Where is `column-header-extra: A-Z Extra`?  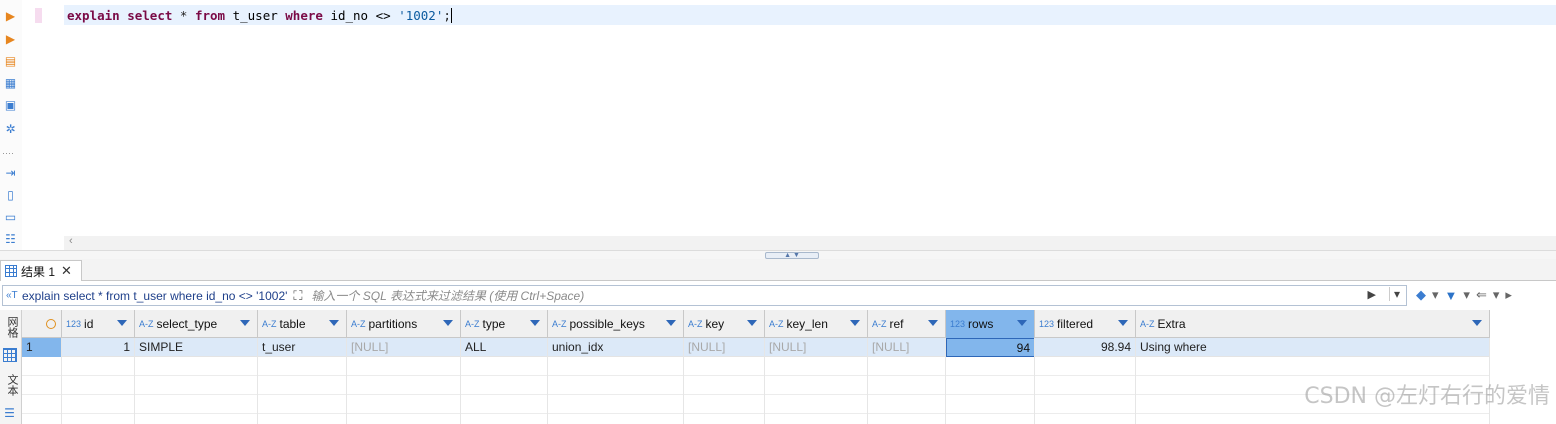
column-header-extra: A-Z Extra is located at coordinates (1313, 324).